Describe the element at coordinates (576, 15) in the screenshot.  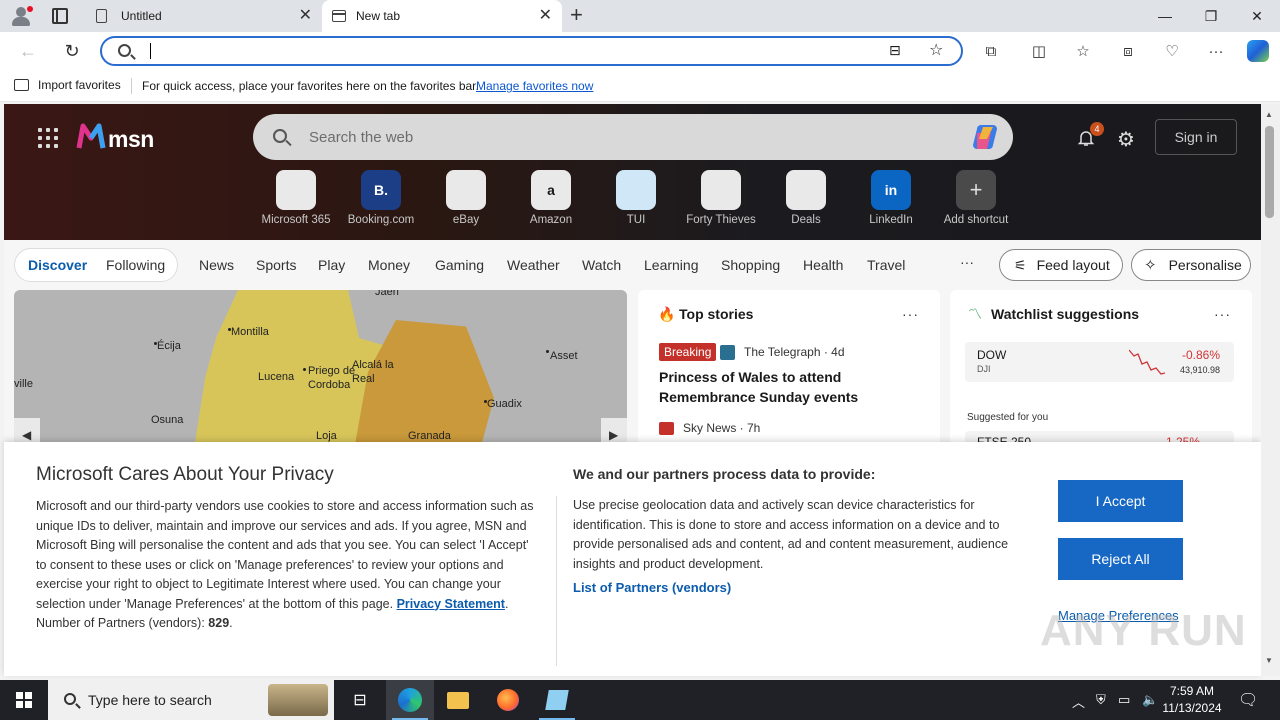
I see `new-tab-button: +` at that location.